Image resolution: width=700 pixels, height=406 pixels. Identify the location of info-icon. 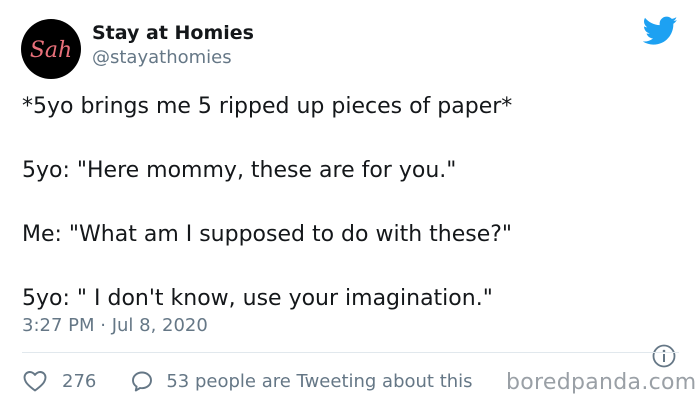
(664, 356).